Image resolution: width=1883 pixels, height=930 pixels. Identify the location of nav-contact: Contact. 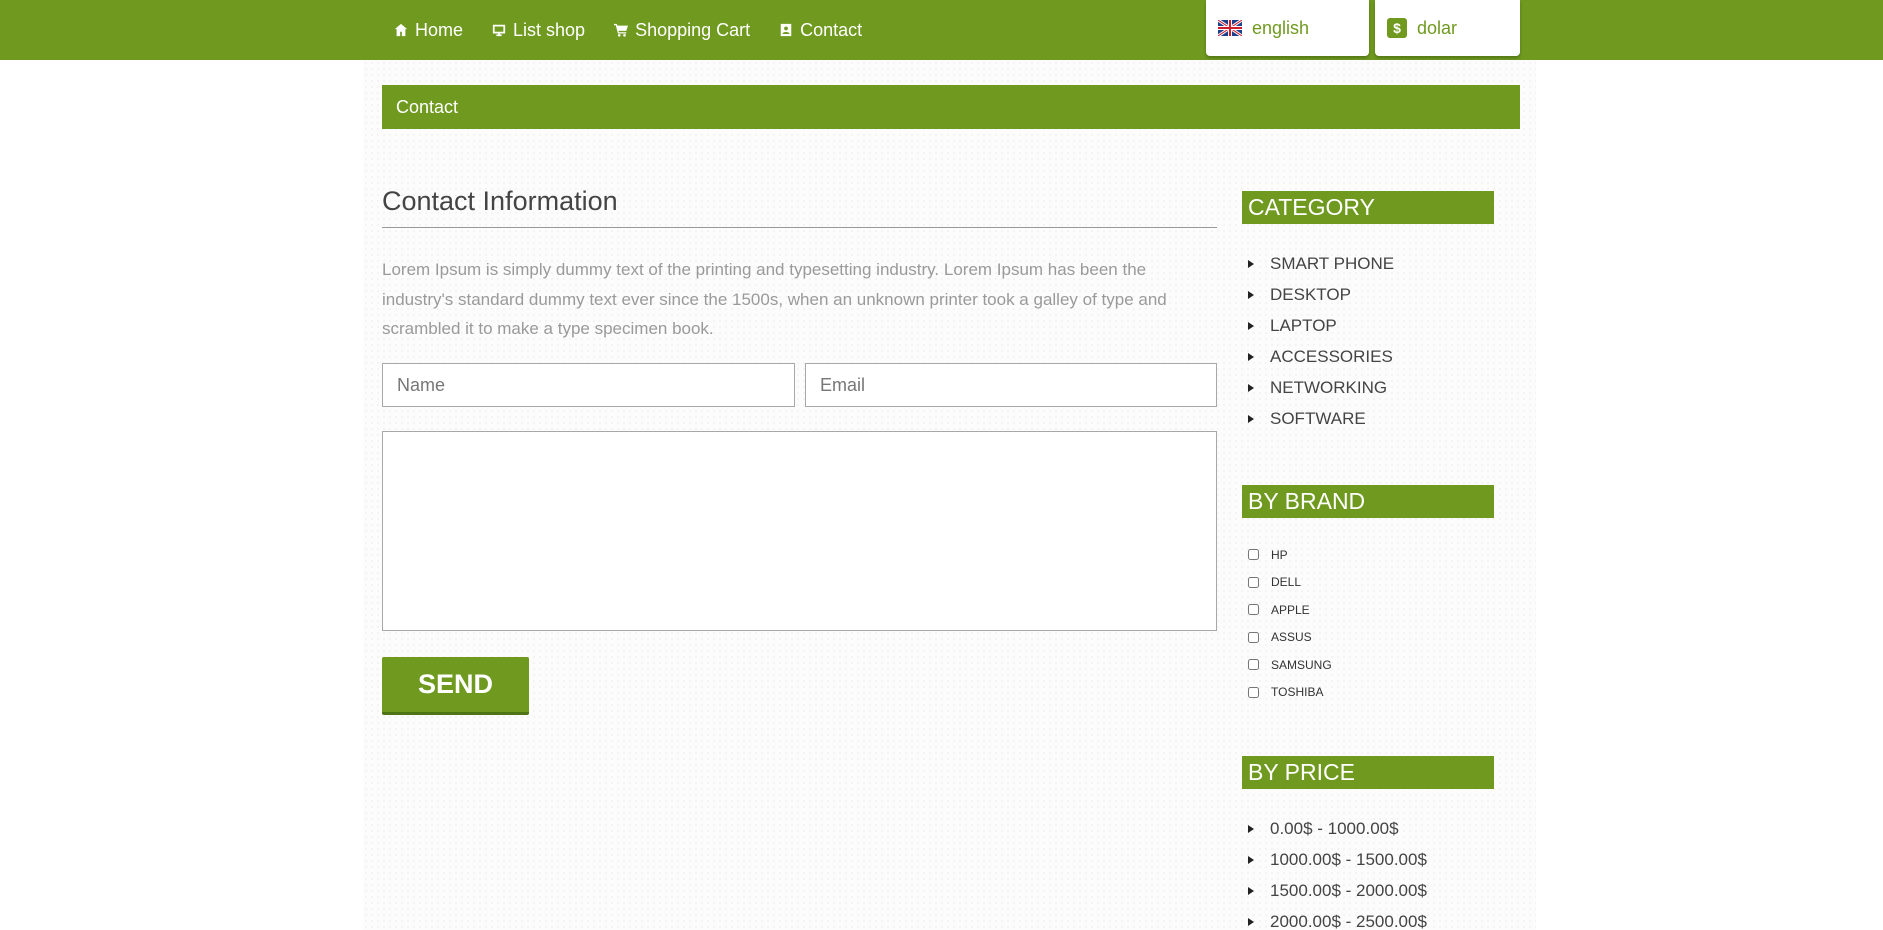
(820, 30).